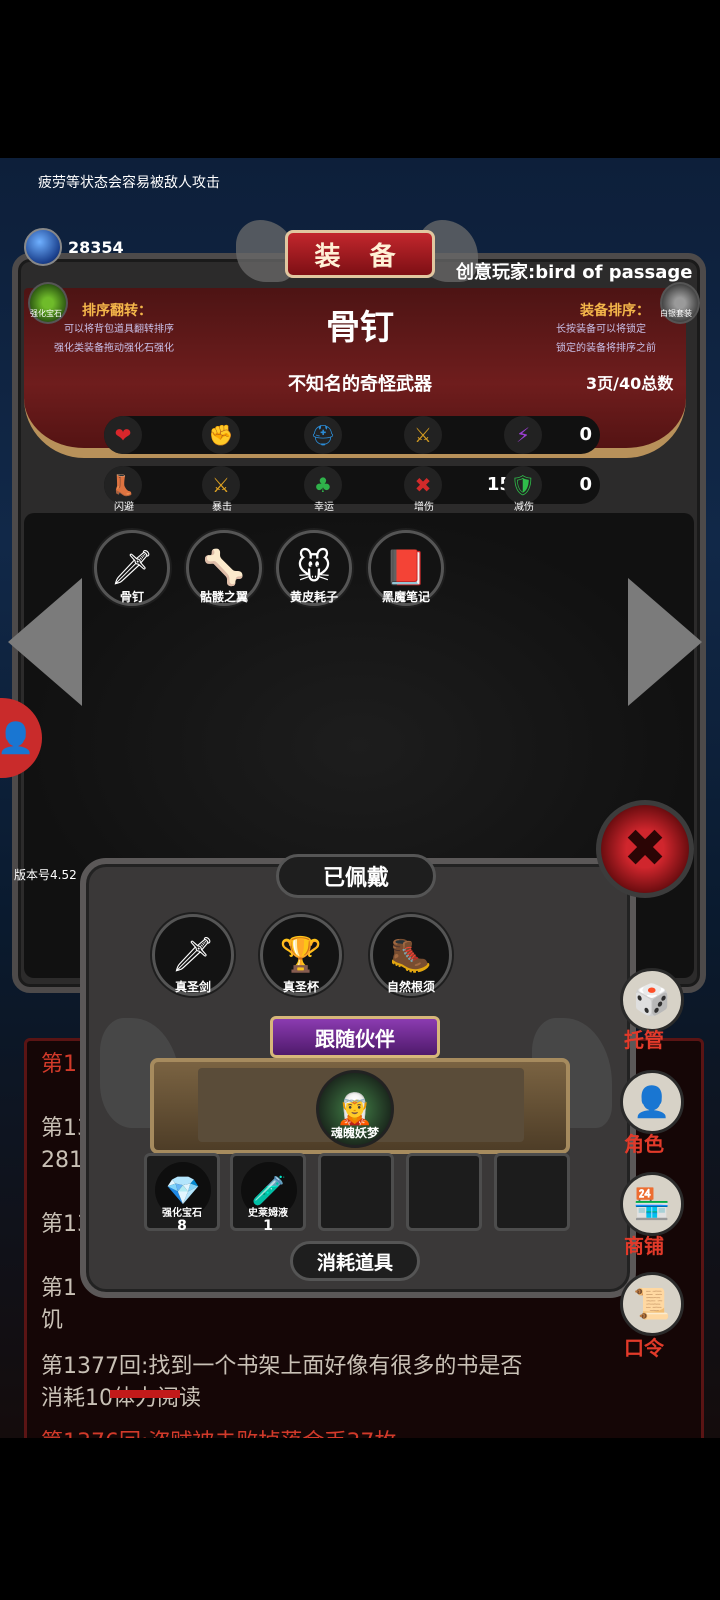 The width and height of the screenshot is (720, 1600). I want to click on companion-label: 魂魄妖梦, so click(354, 1133).